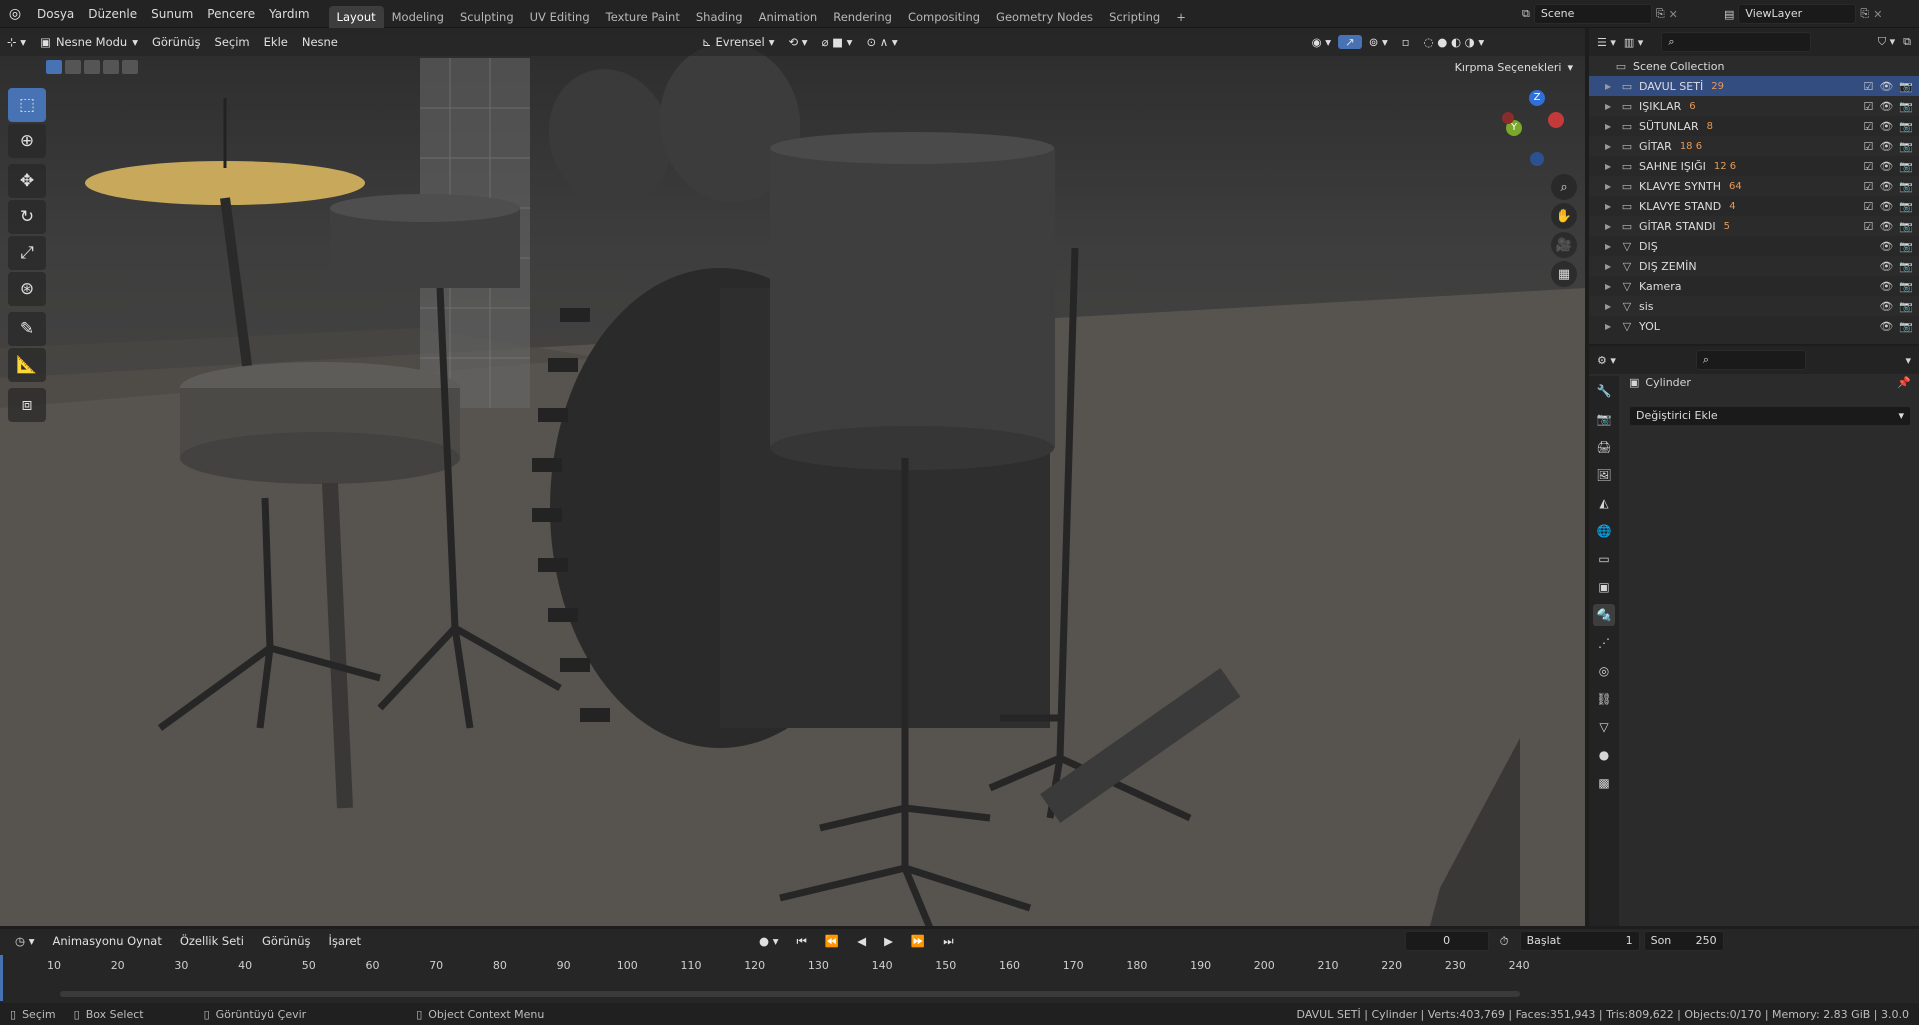 The image size is (1919, 1025). I want to click on texture-tab-icon: ▩, so click(1604, 783).